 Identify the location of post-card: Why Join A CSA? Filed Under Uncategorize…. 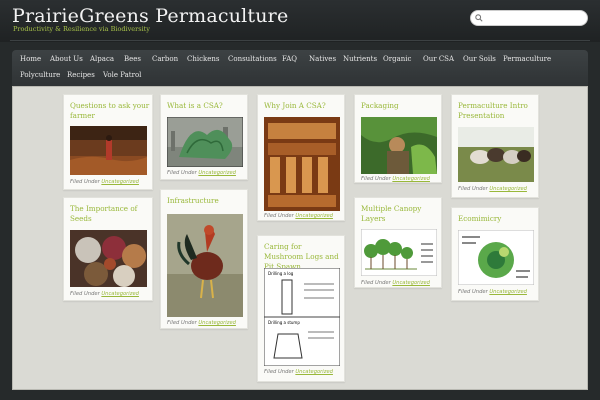
(301, 157).